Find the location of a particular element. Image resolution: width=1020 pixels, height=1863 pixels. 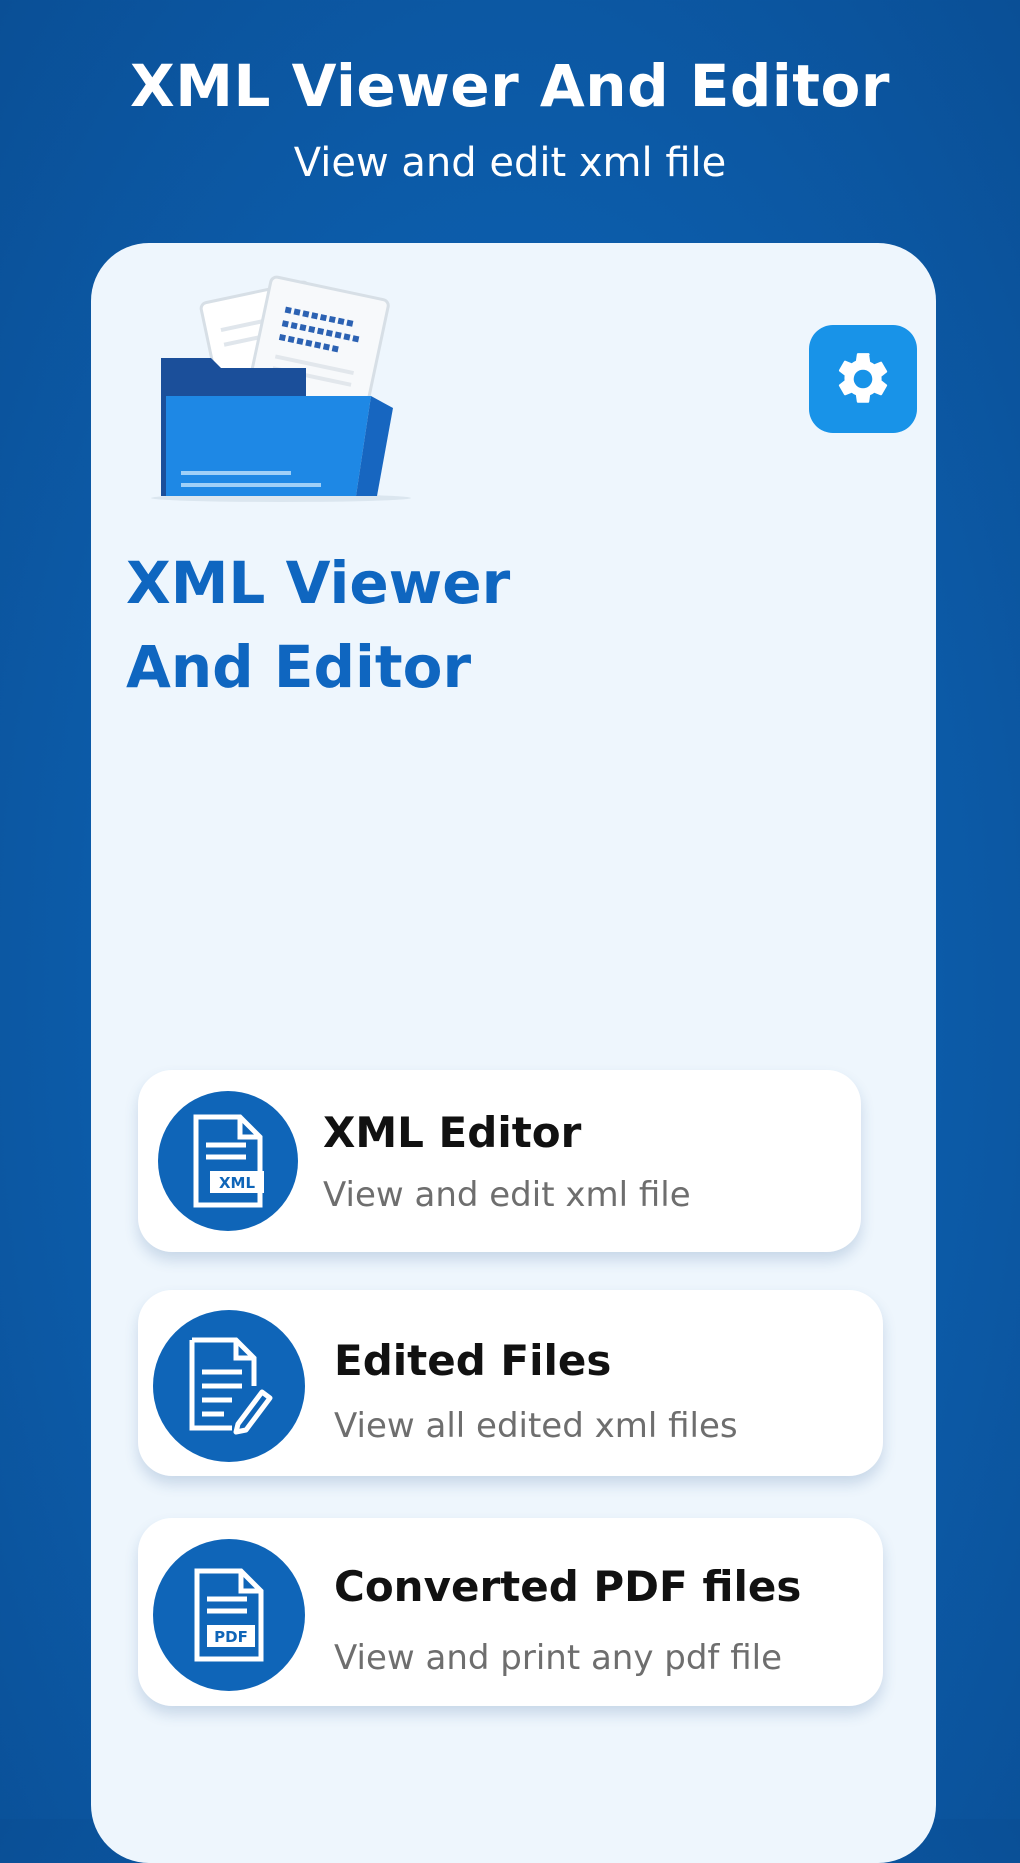

settings-button is located at coordinates (863, 379).